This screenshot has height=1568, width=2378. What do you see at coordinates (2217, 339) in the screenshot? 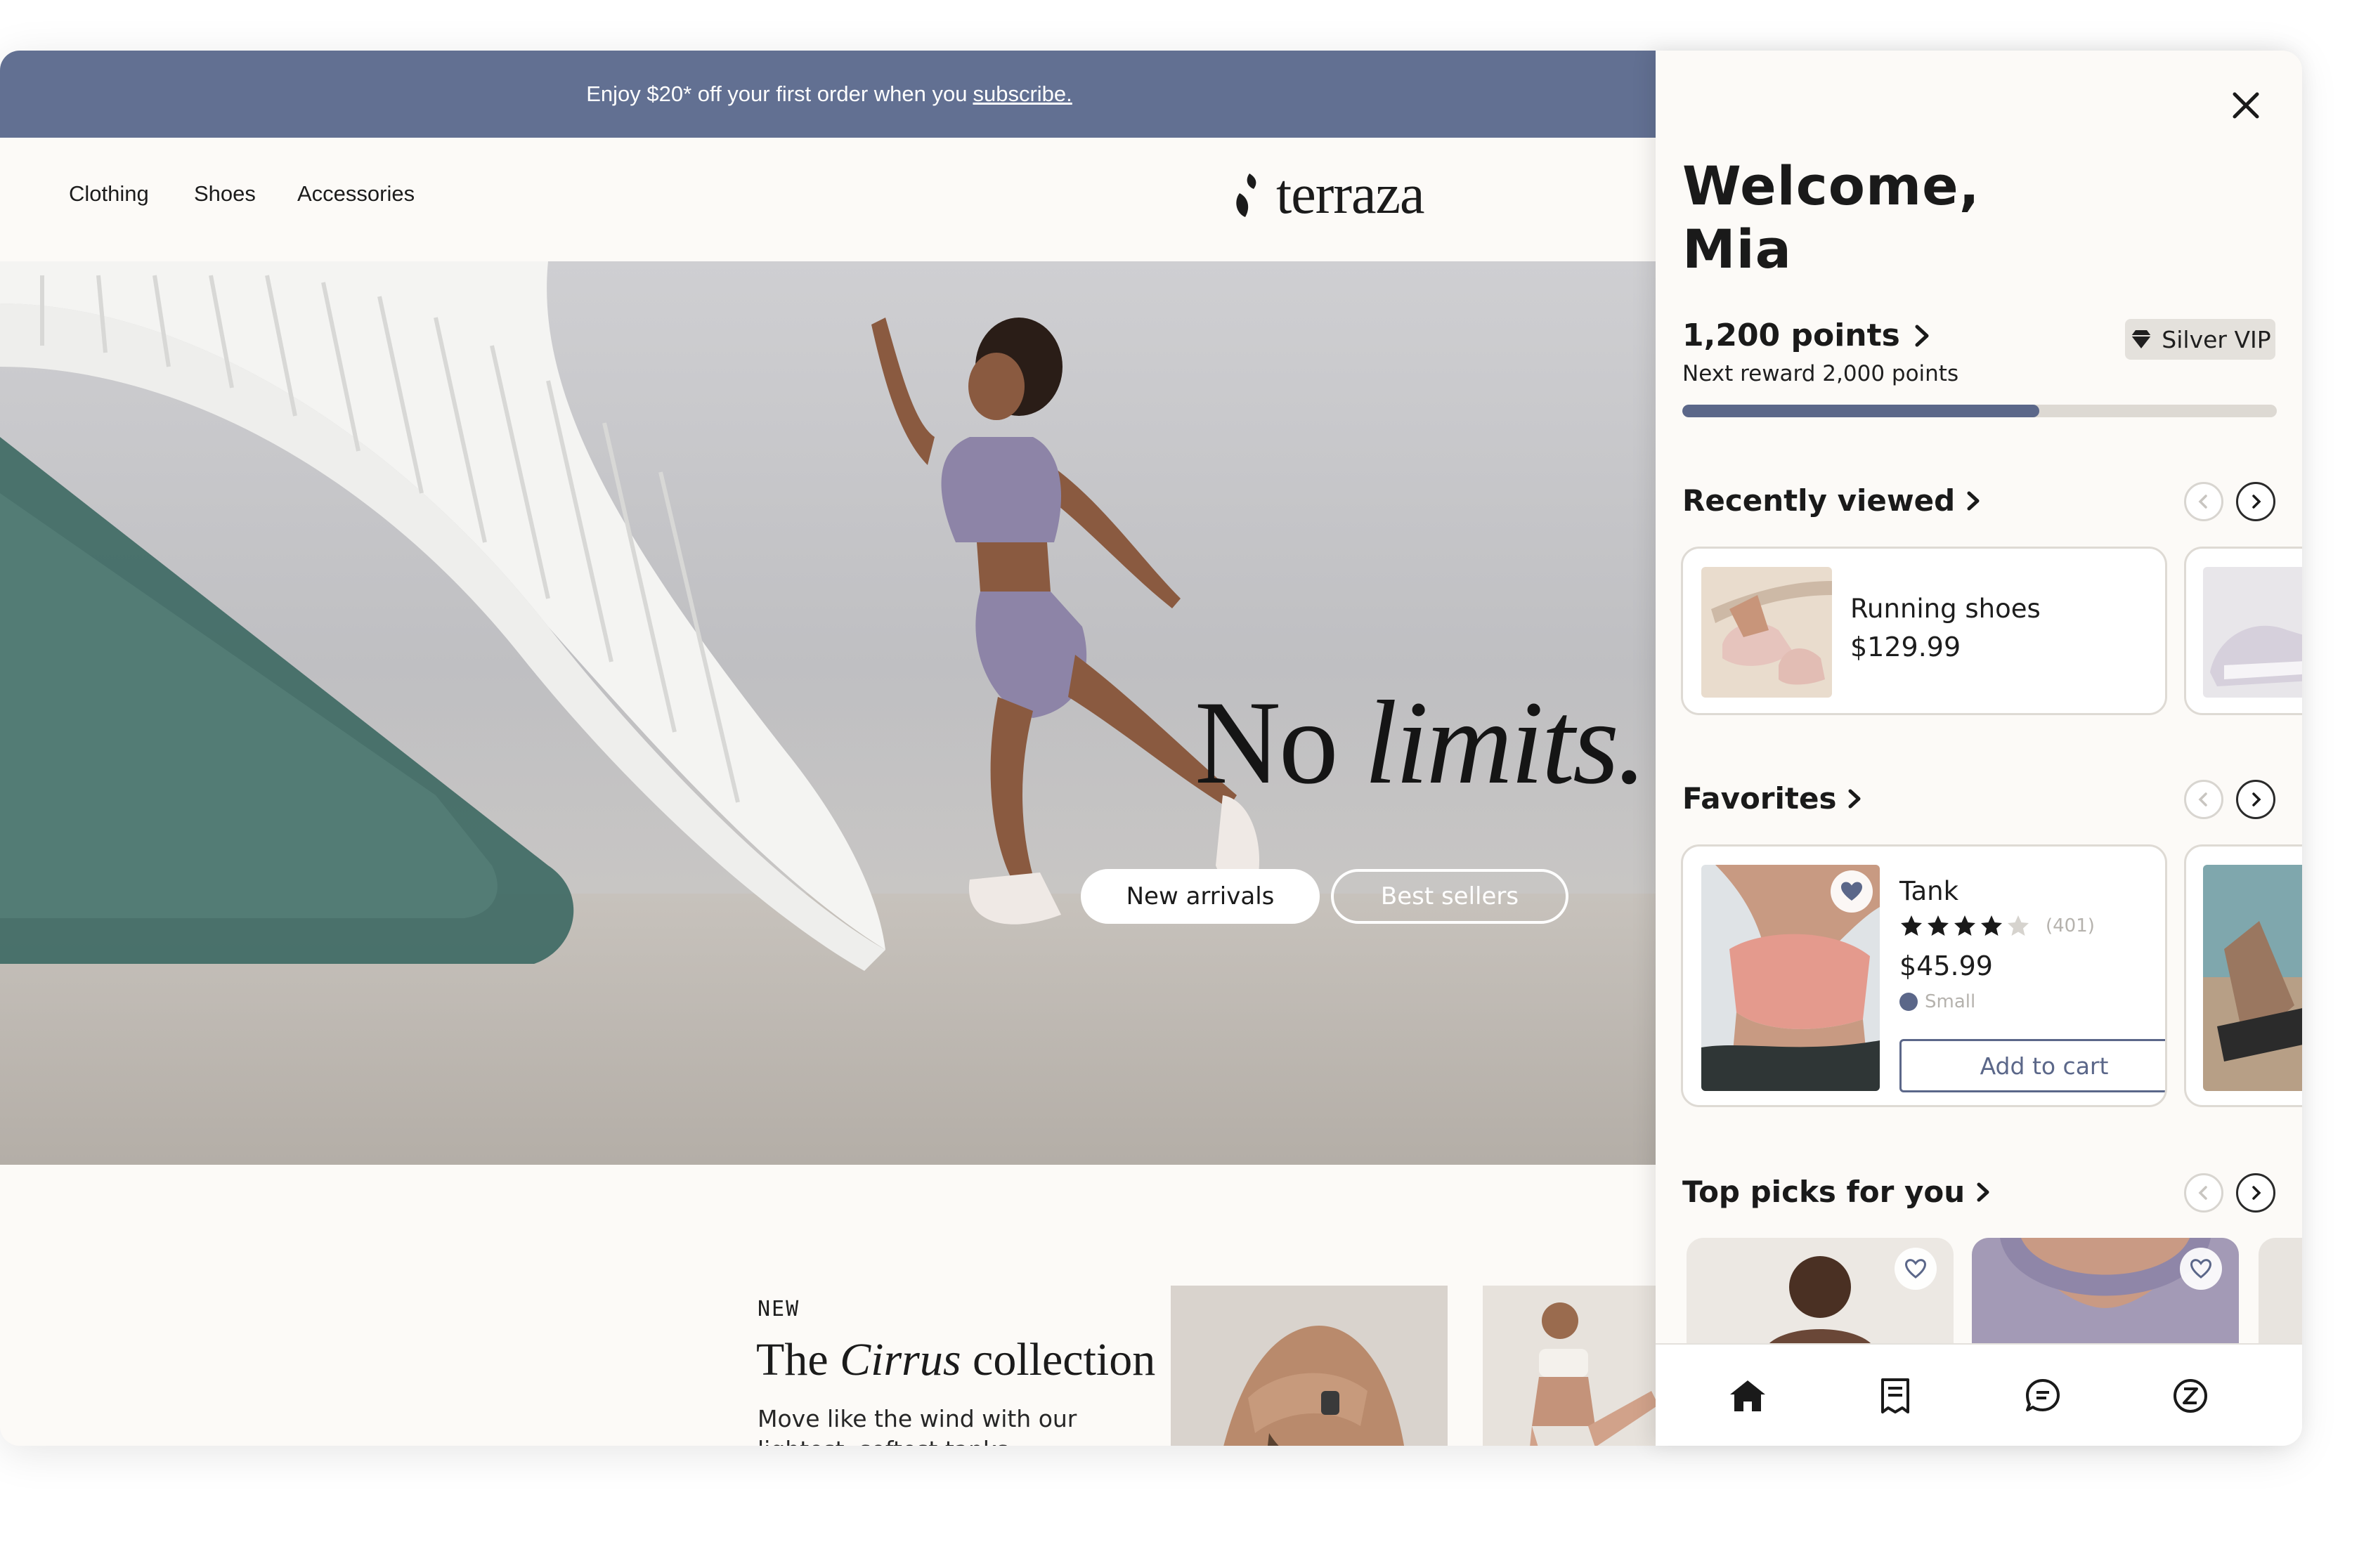
I see `tier-label: Silver VIP` at bounding box center [2217, 339].